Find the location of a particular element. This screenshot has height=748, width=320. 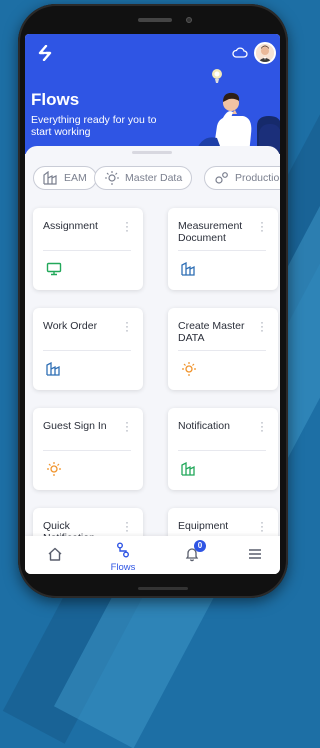

flow-card-work-order: Work Order · · · is located at coordinates (88, 349).